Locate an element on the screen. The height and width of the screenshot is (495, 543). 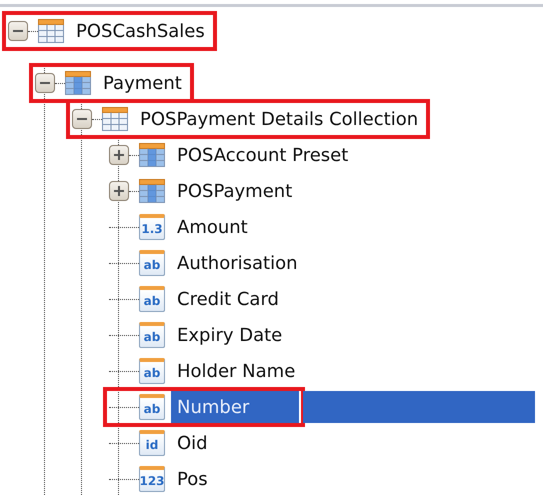
type-glyph: id is located at coordinates (152, 444).